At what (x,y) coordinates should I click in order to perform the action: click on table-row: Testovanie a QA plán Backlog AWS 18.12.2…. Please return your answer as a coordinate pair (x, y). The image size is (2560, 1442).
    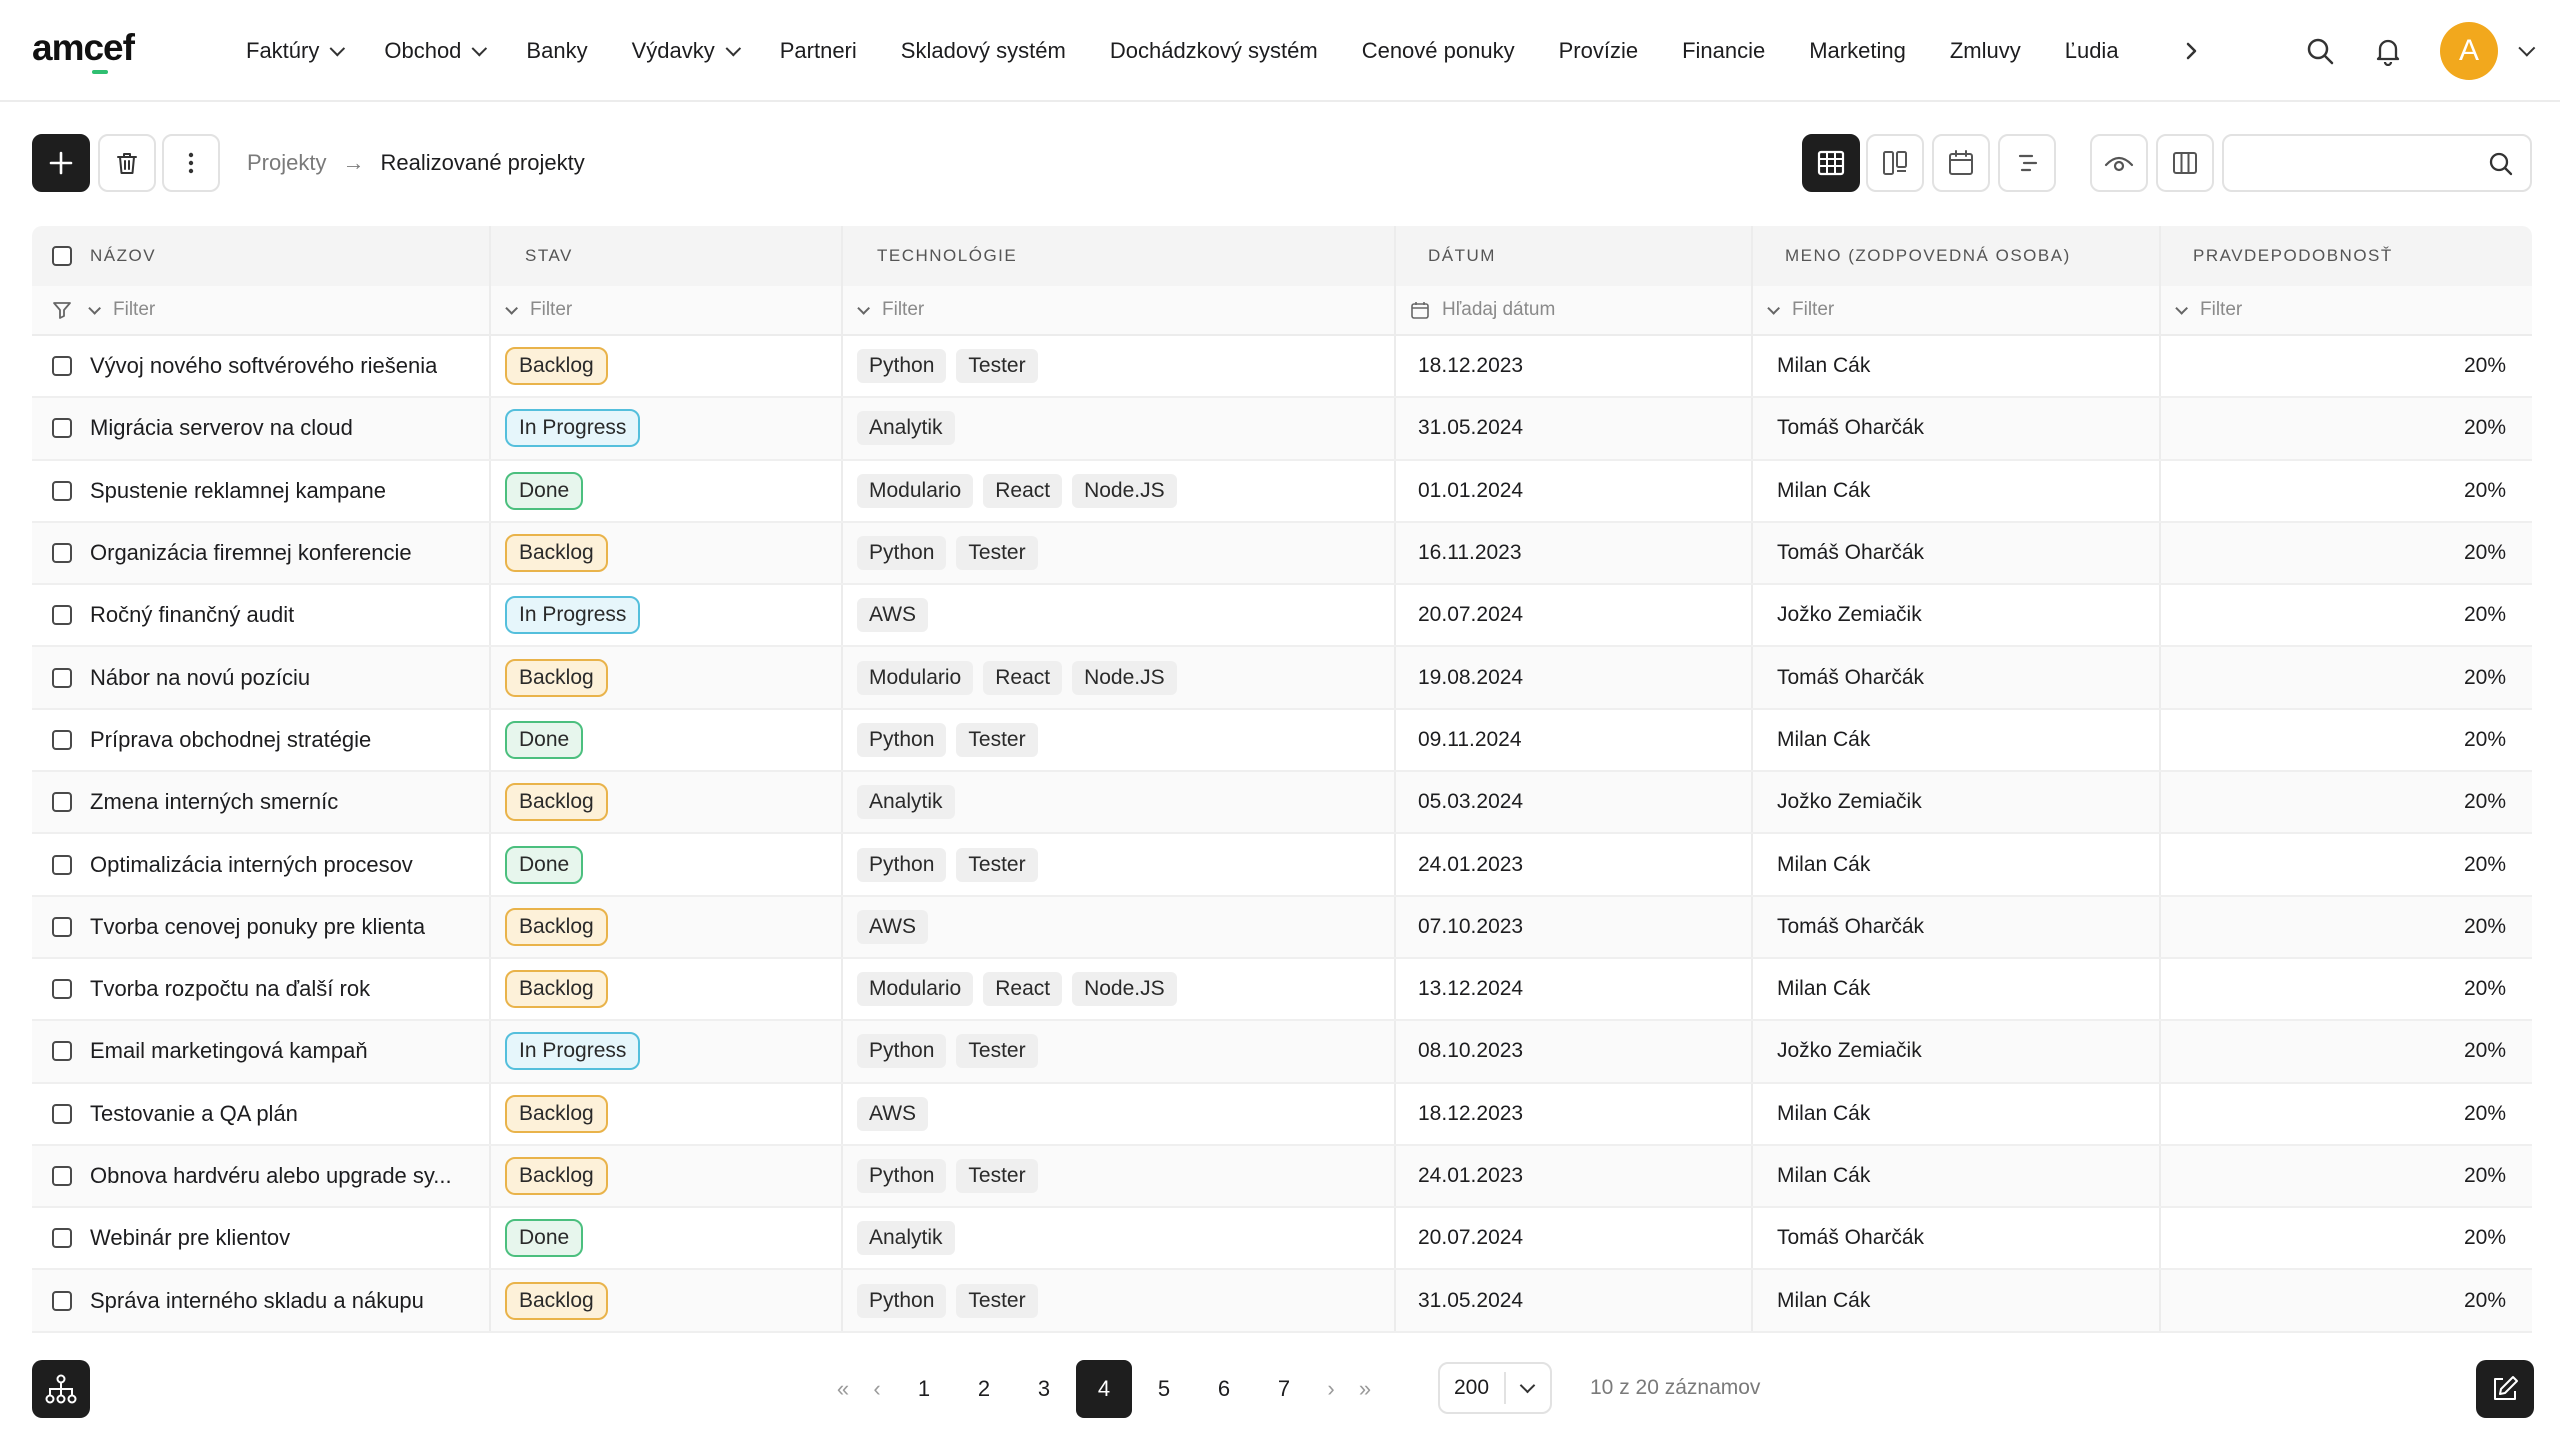
    Looking at the image, I should click on (1282, 1114).